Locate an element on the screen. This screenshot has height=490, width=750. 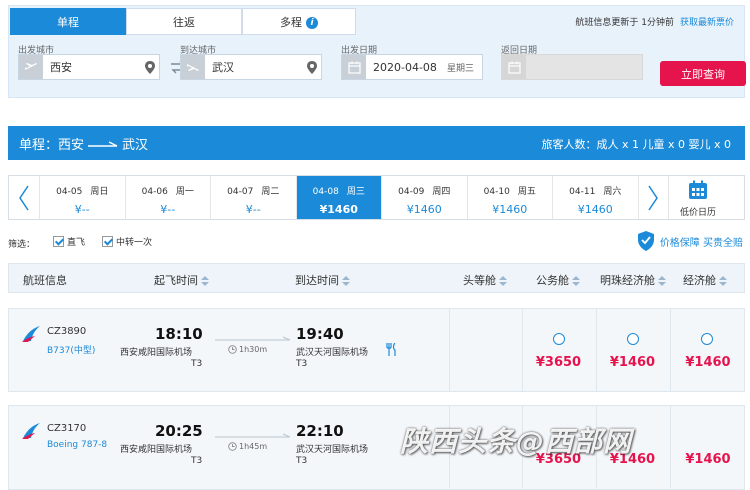
fare-price: ¥3650 is located at coordinates (558, 362).